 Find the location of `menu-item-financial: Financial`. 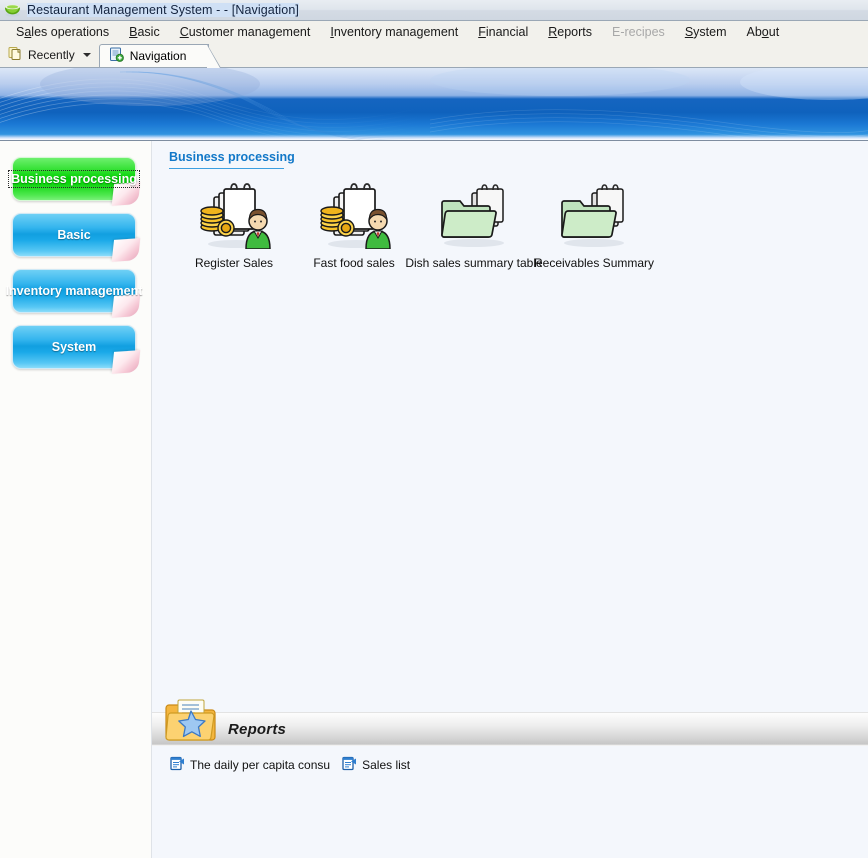

menu-item-financial: Financial is located at coordinates (503, 32).